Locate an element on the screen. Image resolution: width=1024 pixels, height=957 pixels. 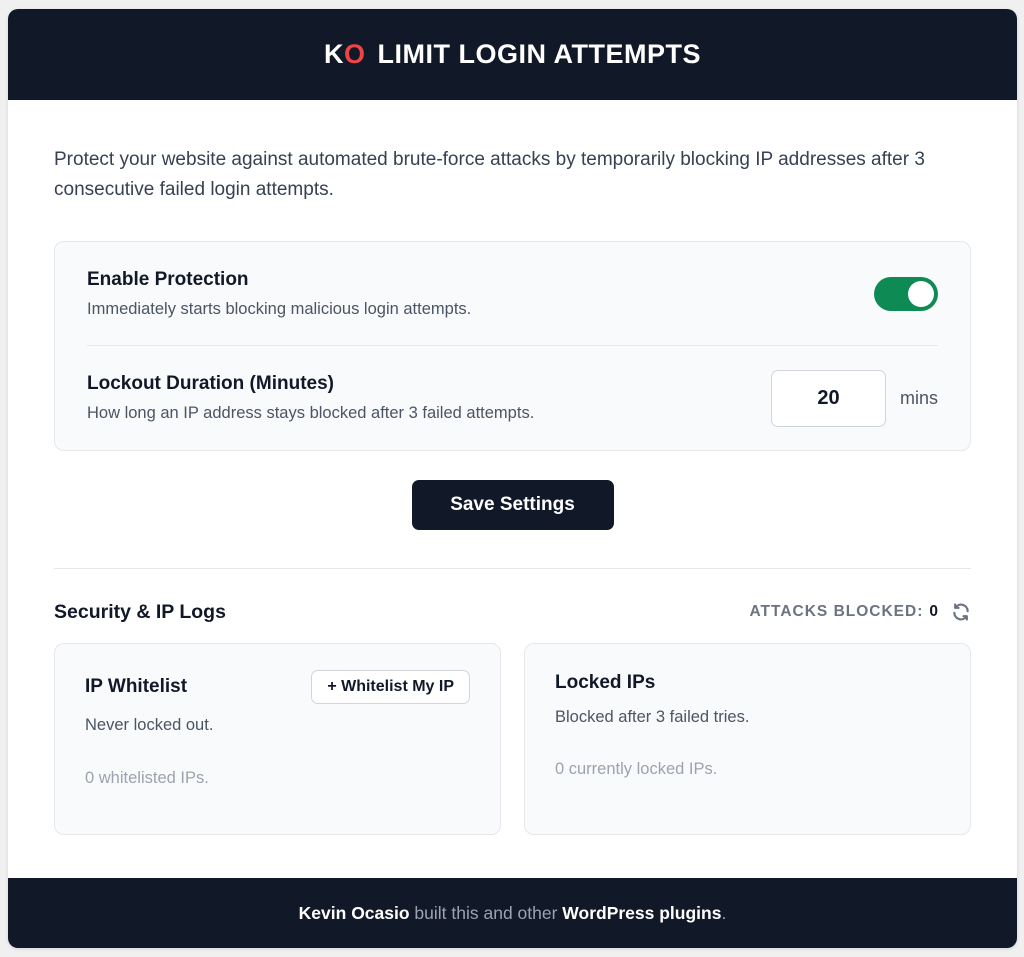
footer-end-text: . is located at coordinates (724, 912).